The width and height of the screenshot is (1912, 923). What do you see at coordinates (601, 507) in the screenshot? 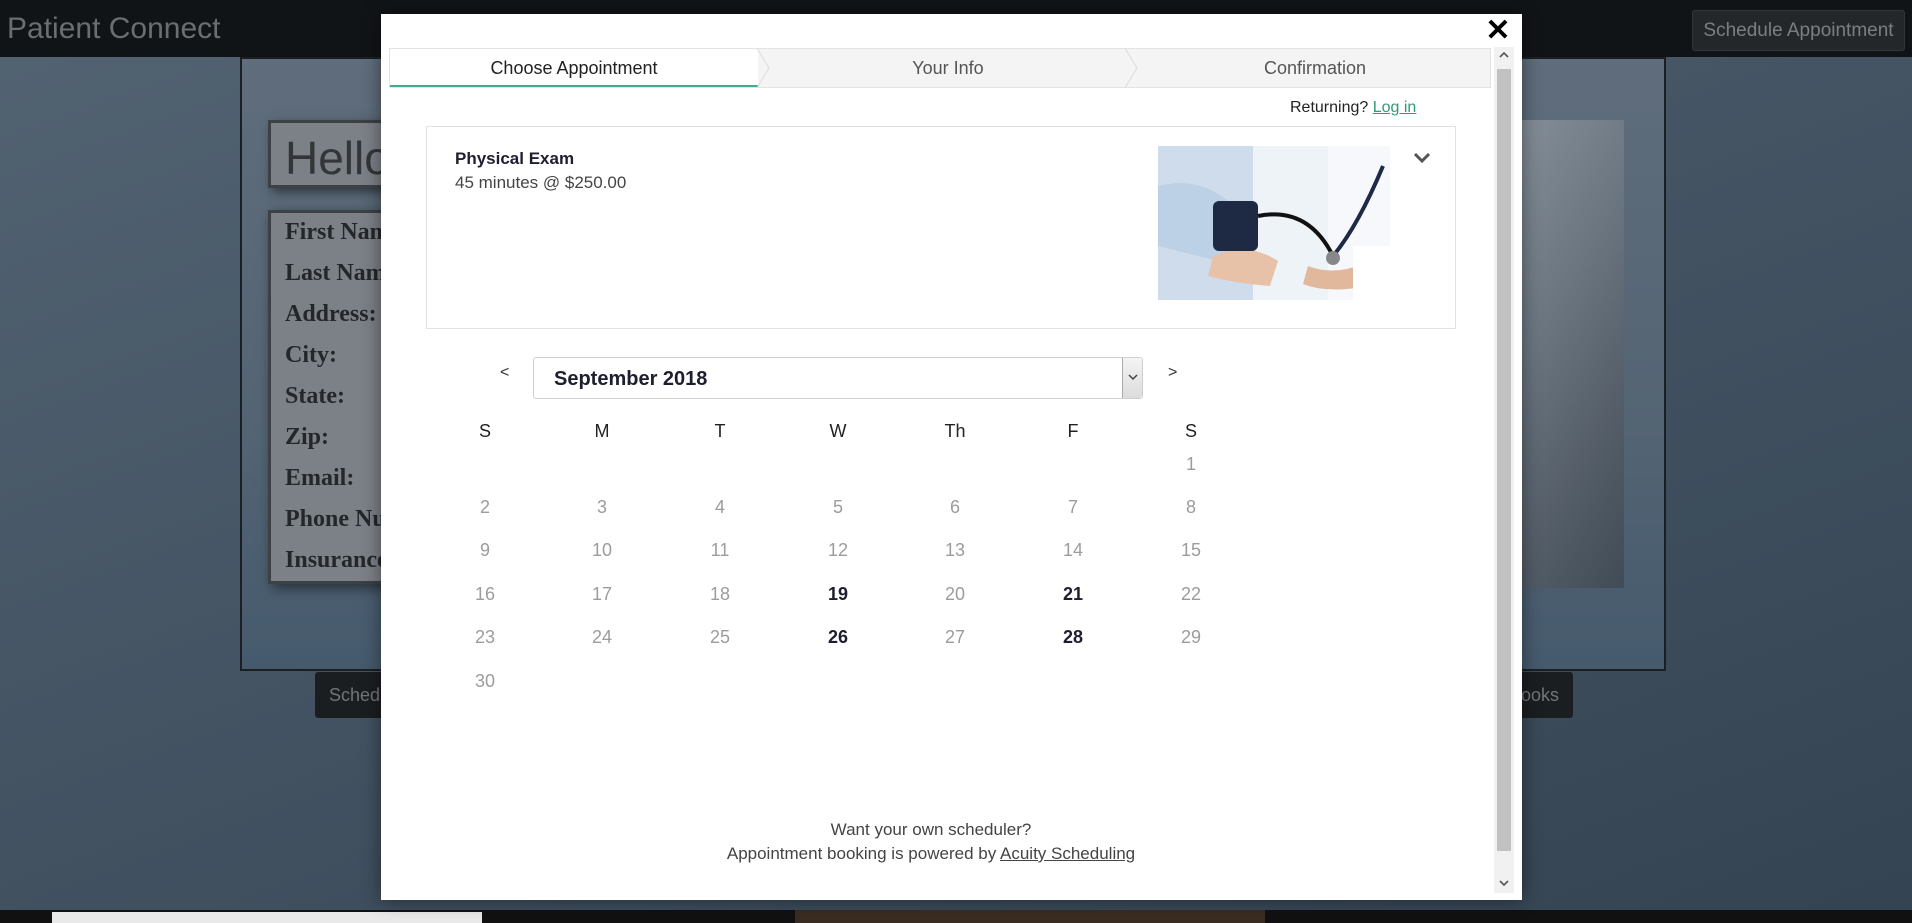
I see `calendar-day: 3` at bounding box center [601, 507].